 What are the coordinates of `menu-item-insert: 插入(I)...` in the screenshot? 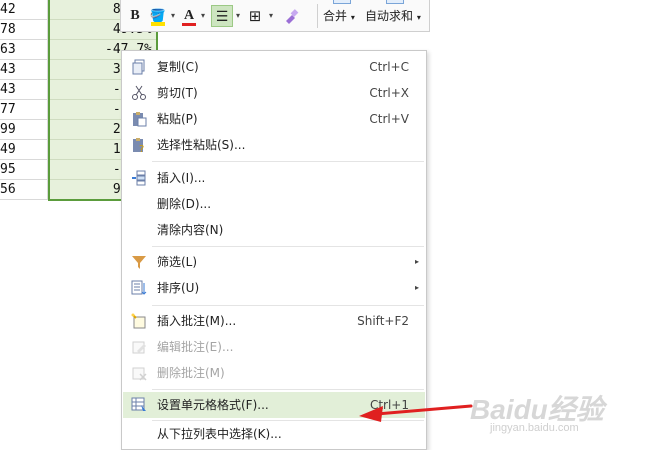 It's located at (274, 178).